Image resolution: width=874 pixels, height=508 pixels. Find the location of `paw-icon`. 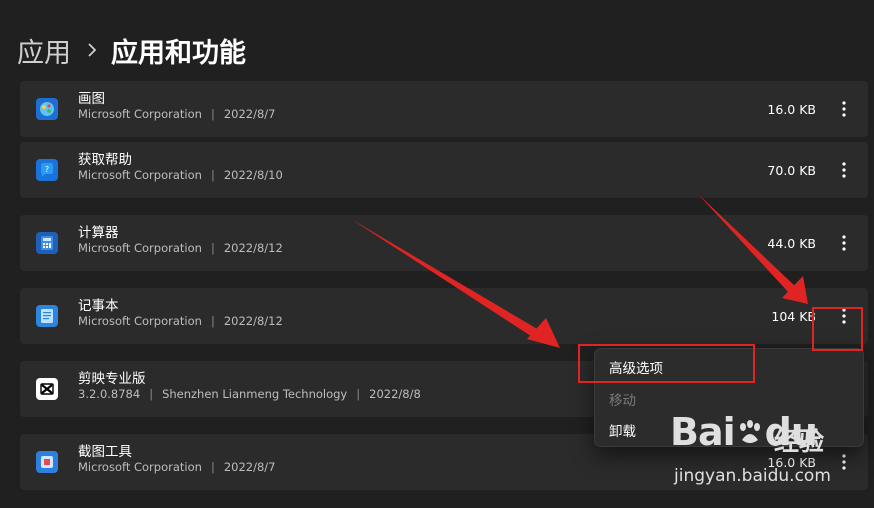

paw-icon is located at coordinates (749, 431).